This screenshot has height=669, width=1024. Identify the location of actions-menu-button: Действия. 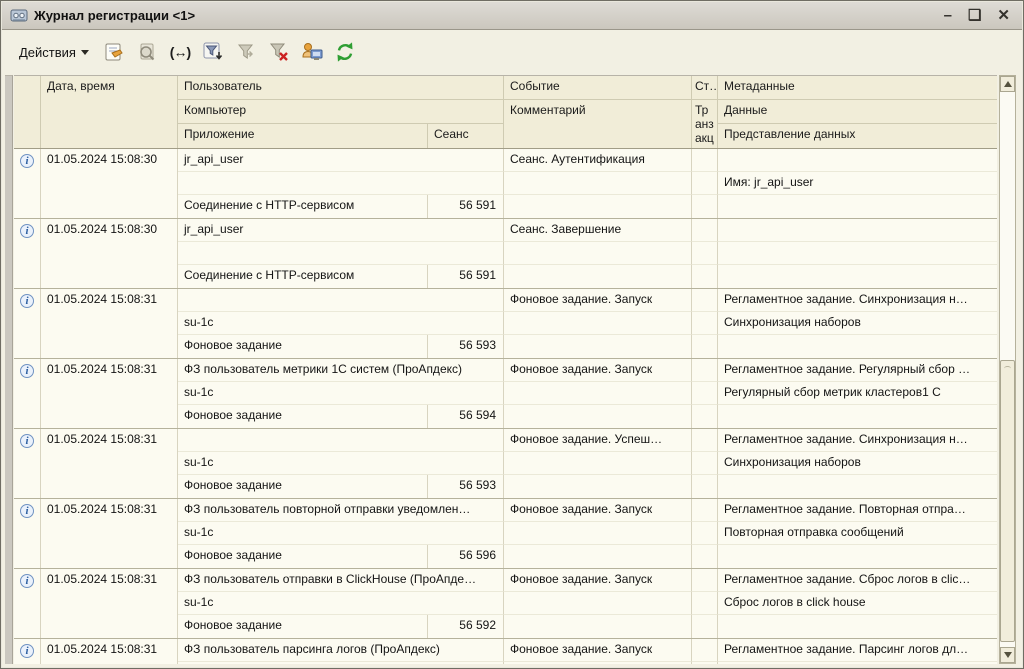
(54, 52).